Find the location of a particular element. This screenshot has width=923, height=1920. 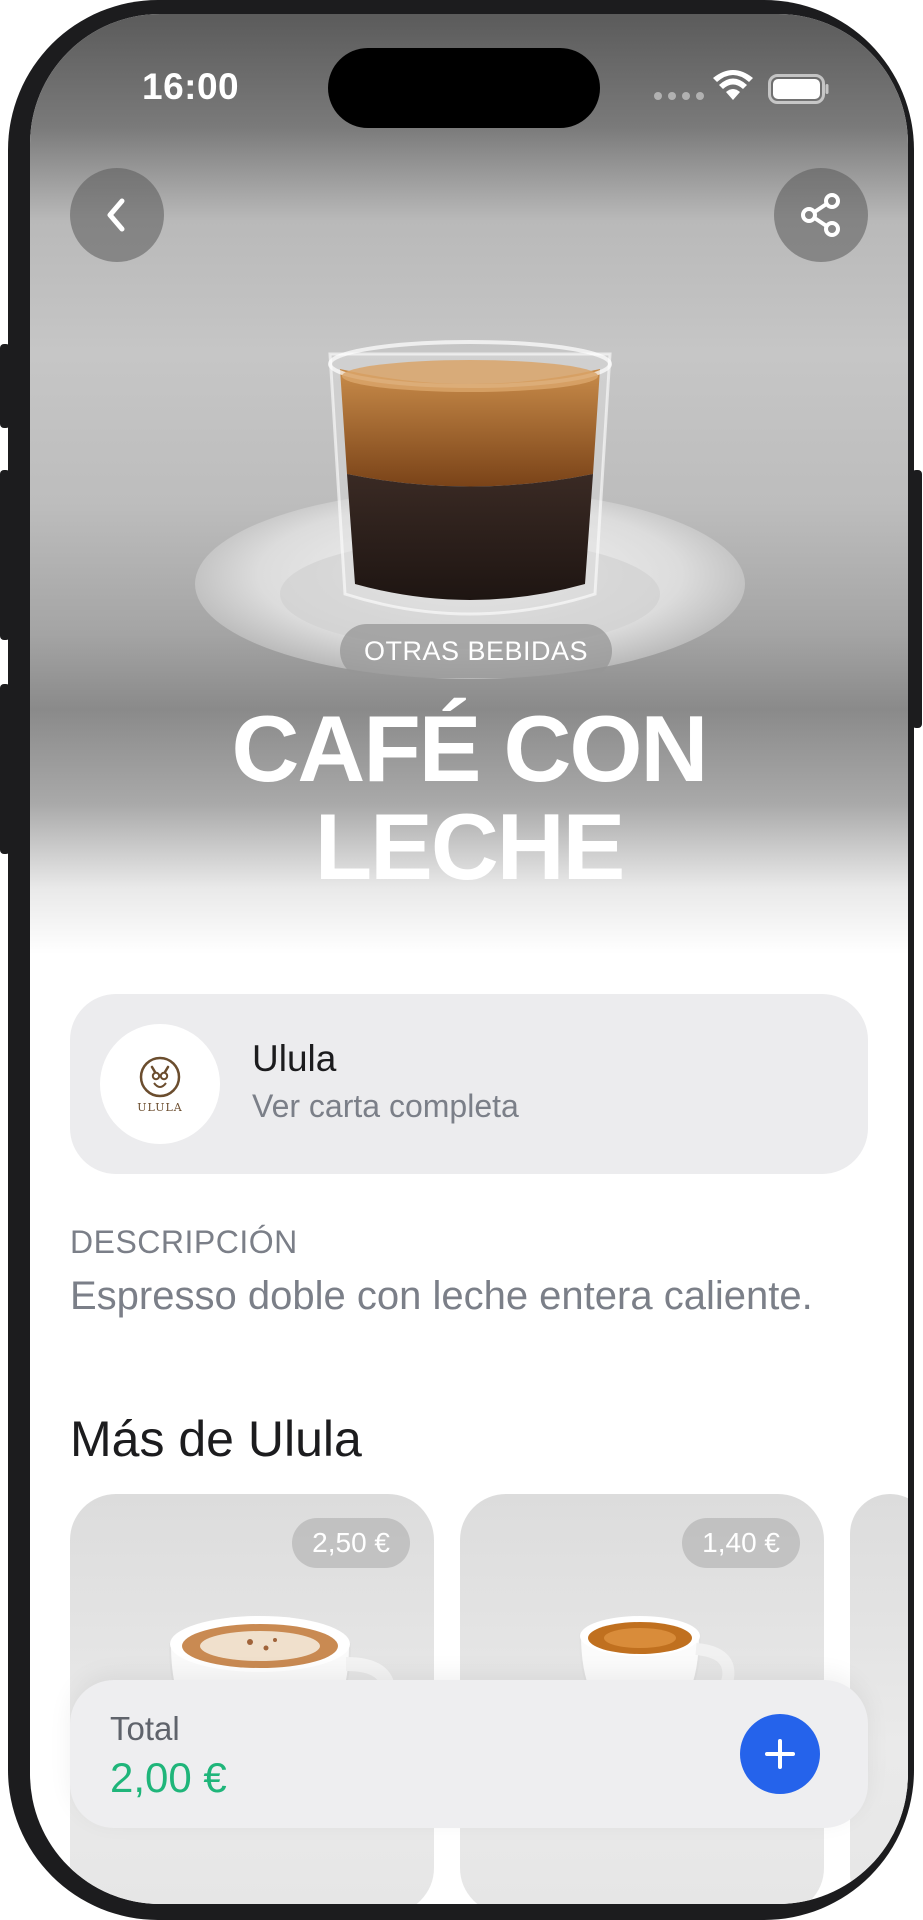

back-chevron-icon is located at coordinates (116, 215).